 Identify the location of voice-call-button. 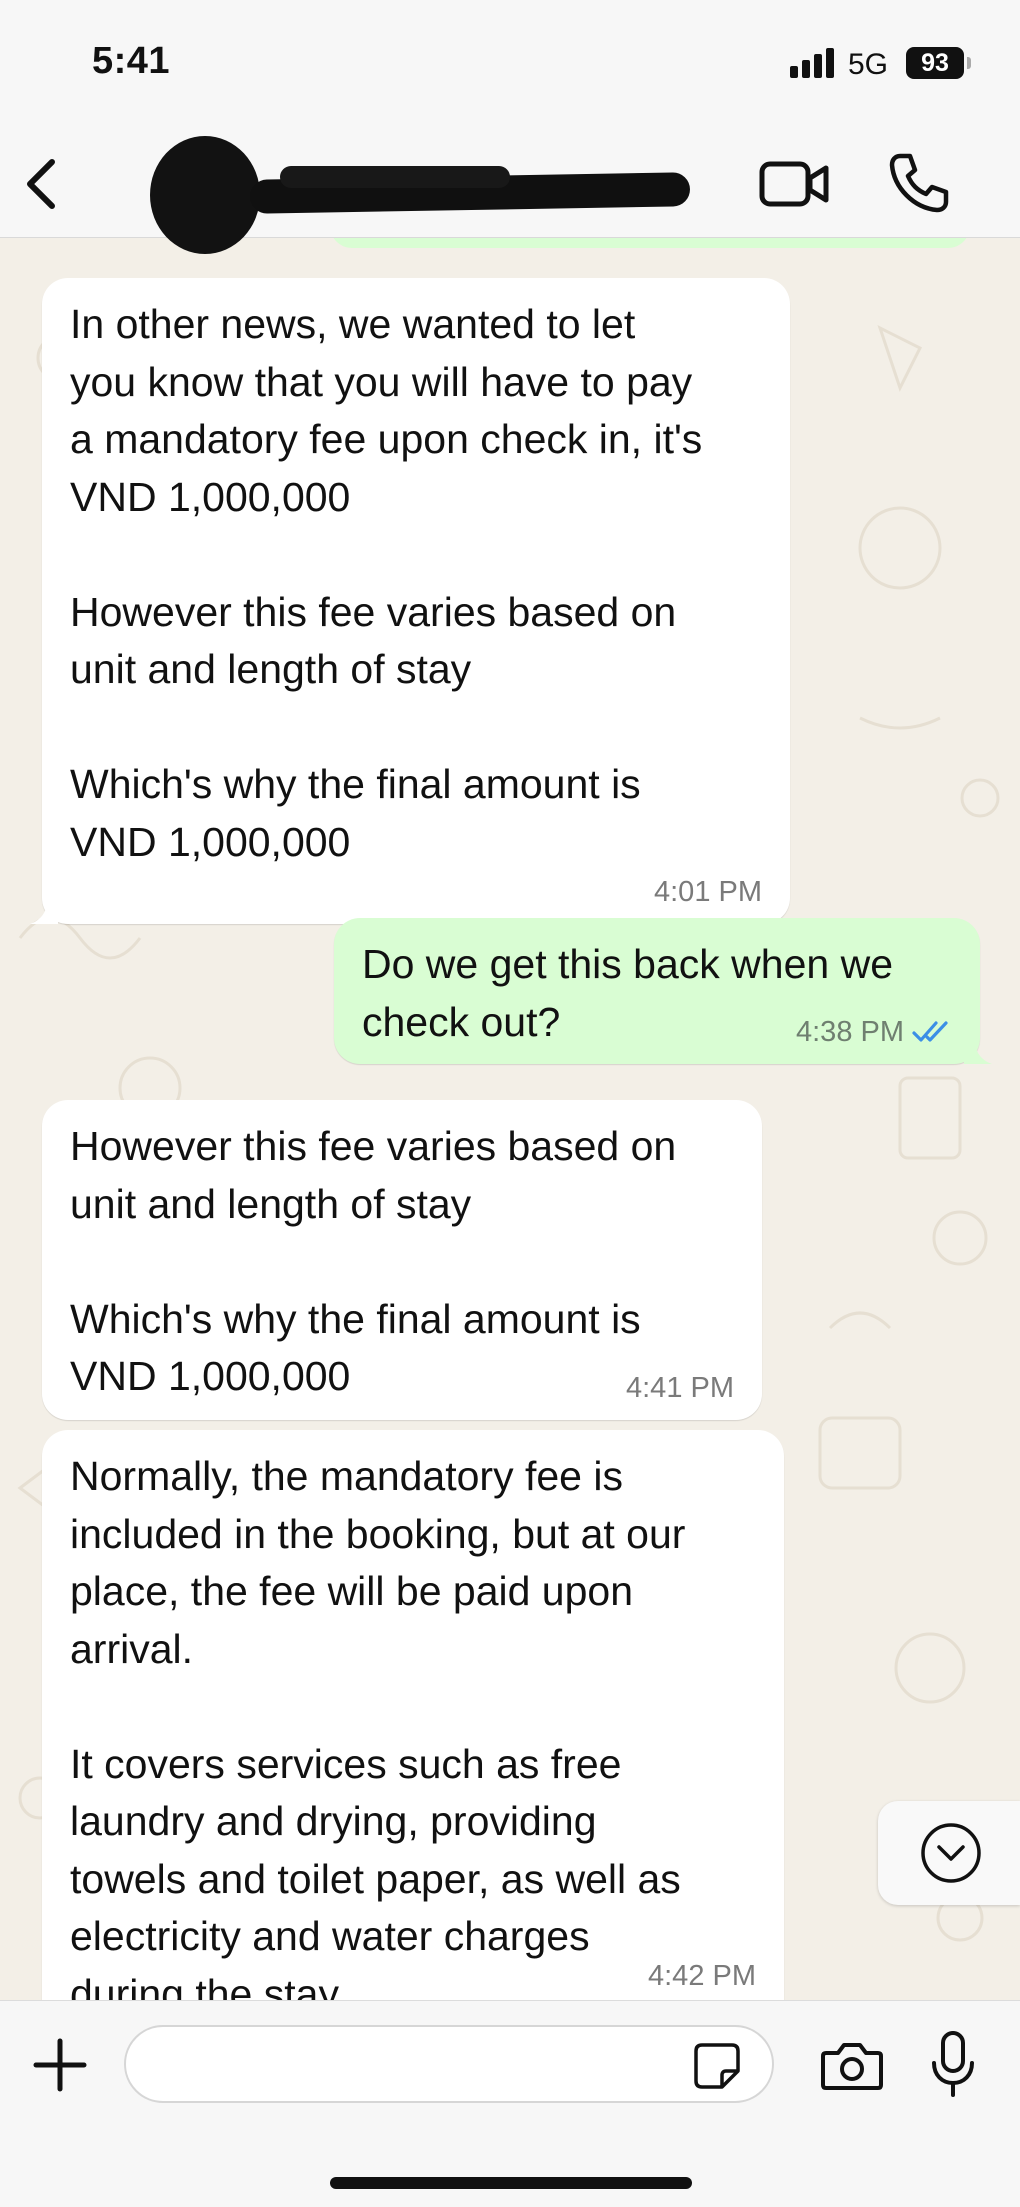
(919, 183).